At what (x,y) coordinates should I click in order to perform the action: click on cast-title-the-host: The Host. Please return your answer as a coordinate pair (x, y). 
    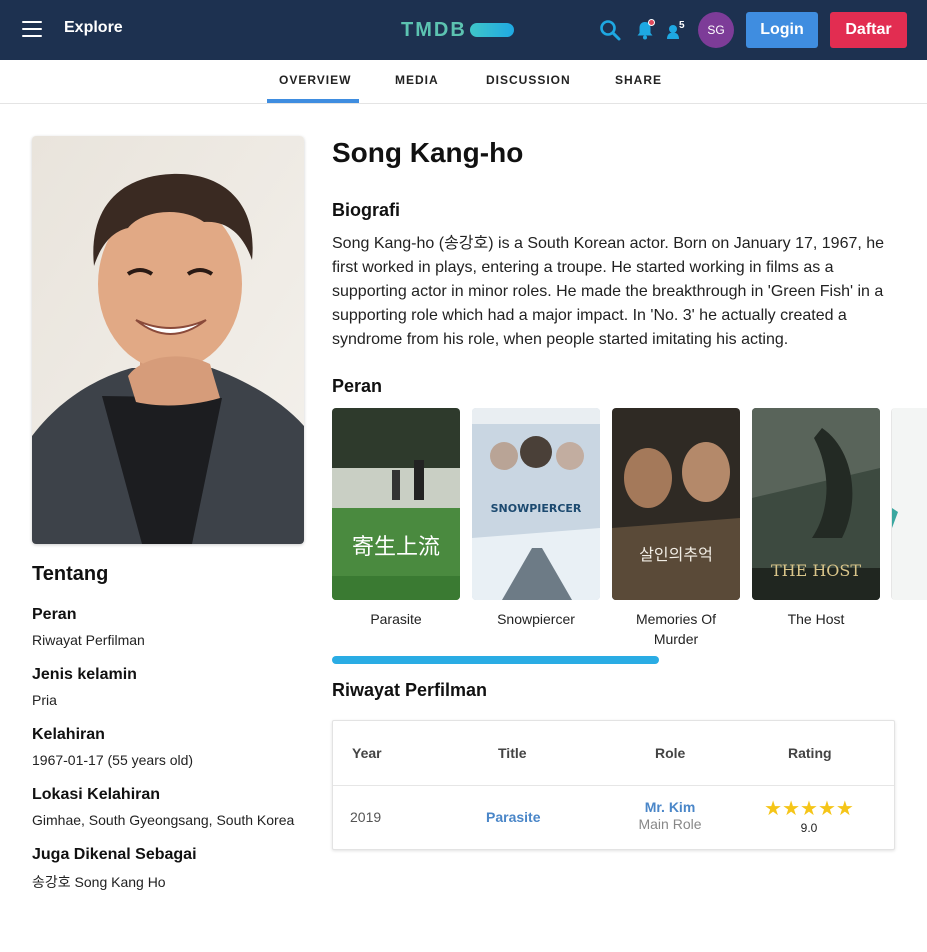
    Looking at the image, I should click on (816, 619).